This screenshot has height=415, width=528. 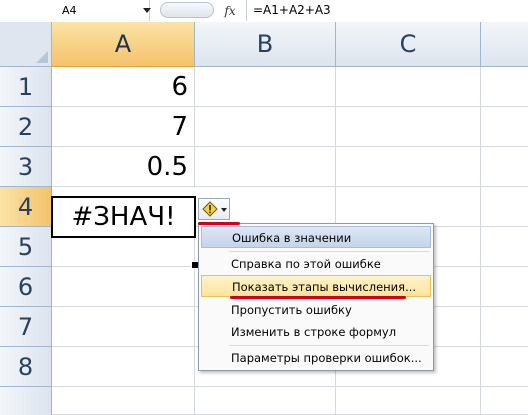 What do you see at coordinates (316, 332) in the screenshot?
I see `menu-item-edit-in-formula-bar: Изменить в строке формул` at bounding box center [316, 332].